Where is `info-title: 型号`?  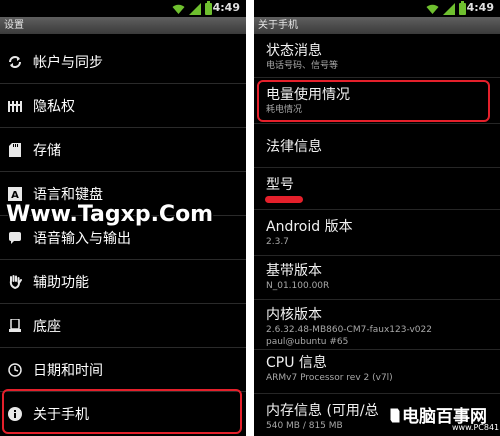 info-title: 型号 is located at coordinates (280, 185).